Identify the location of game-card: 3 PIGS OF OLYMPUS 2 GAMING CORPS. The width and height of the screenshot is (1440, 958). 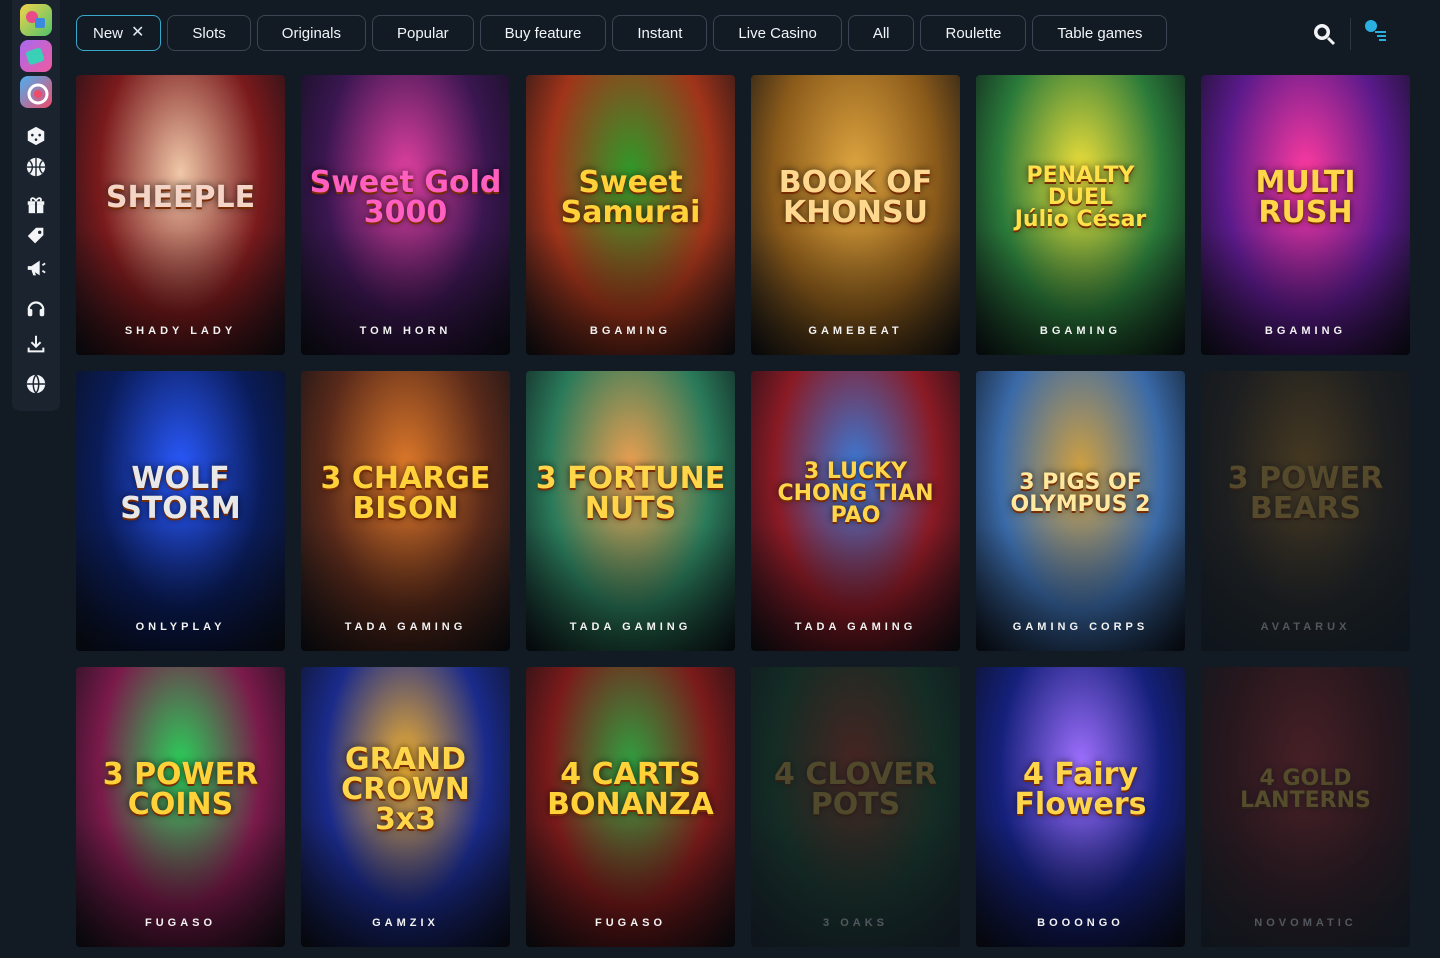
(1080, 511).